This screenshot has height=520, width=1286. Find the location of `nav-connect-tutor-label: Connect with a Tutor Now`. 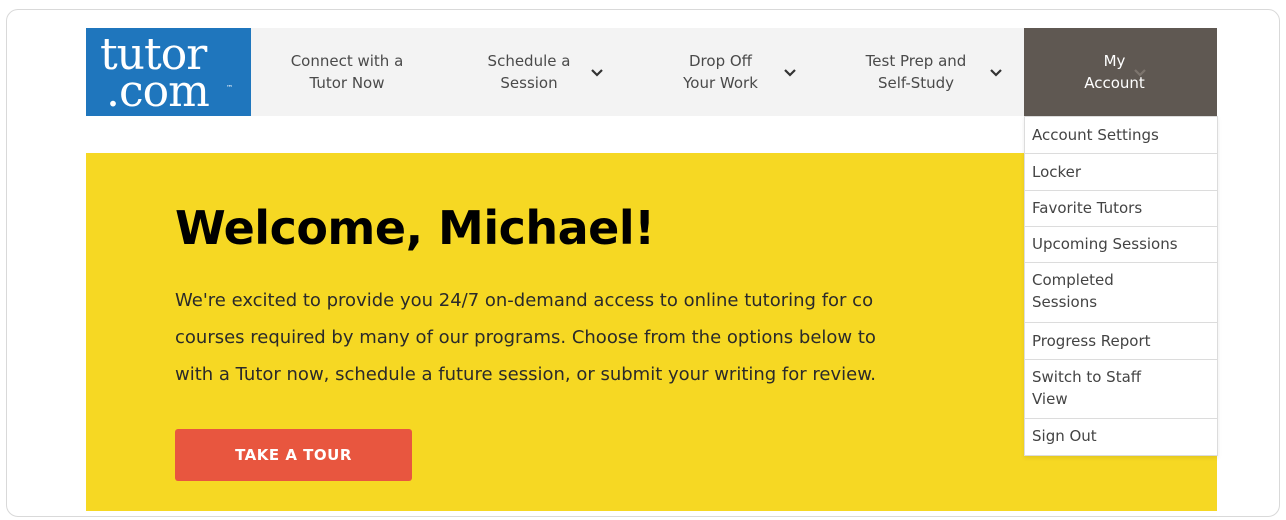

nav-connect-tutor-label: Connect with a Tutor Now is located at coordinates (347, 72).